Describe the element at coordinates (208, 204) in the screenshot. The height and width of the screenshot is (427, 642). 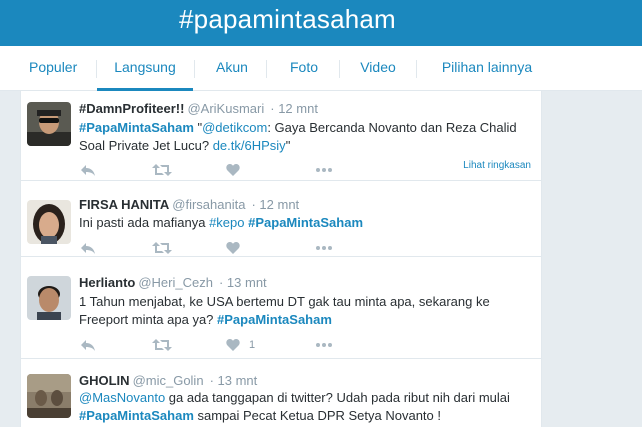
I see `user-handle: @firsahanita` at that location.